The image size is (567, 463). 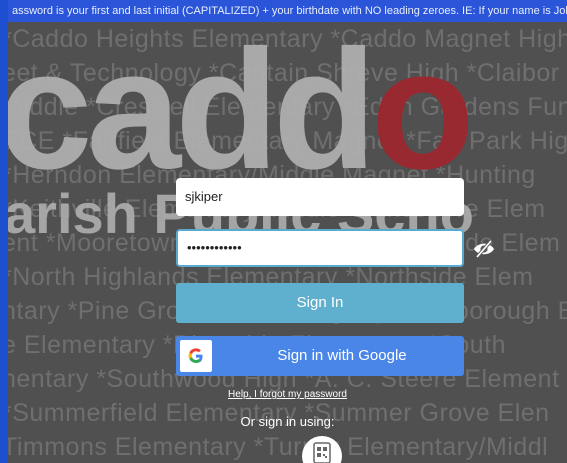 What do you see at coordinates (287, 421) in the screenshot?
I see `or-sign-in-label: Or sign in using:` at bounding box center [287, 421].